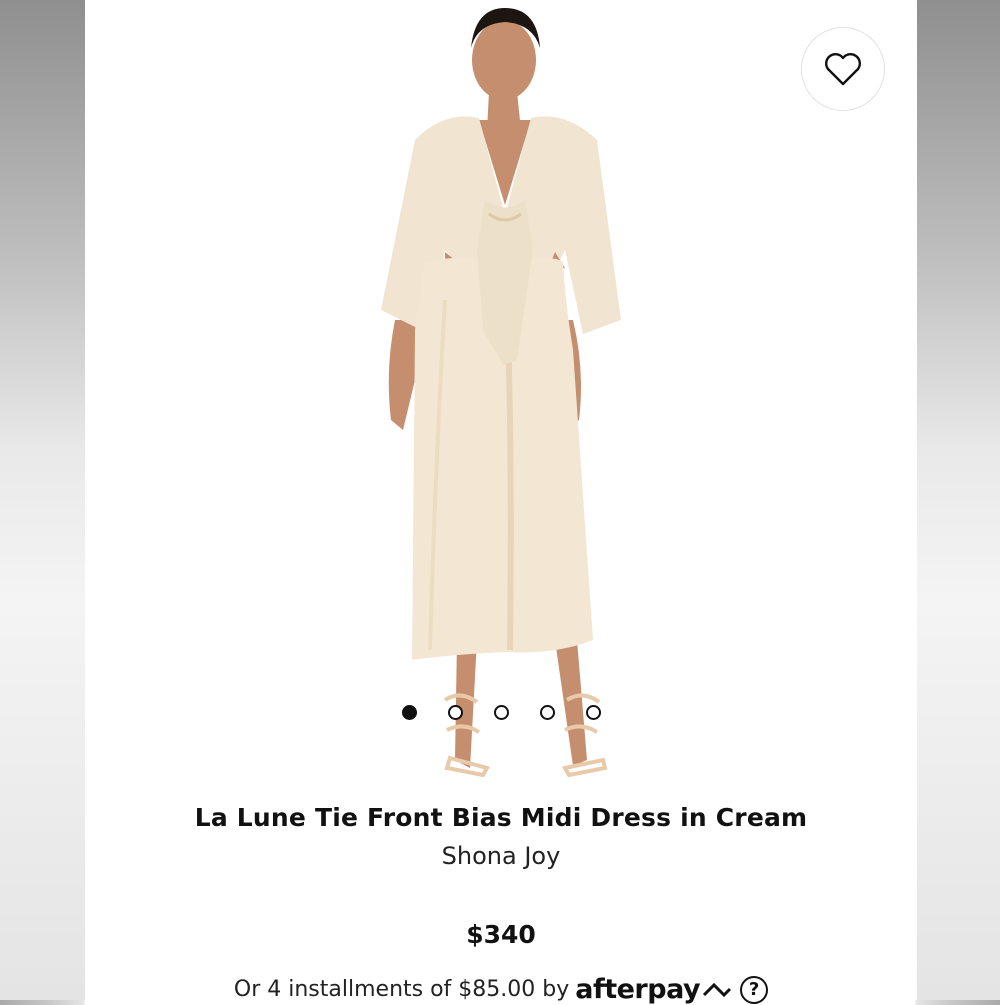  I want to click on favorite-button, so click(843, 69).